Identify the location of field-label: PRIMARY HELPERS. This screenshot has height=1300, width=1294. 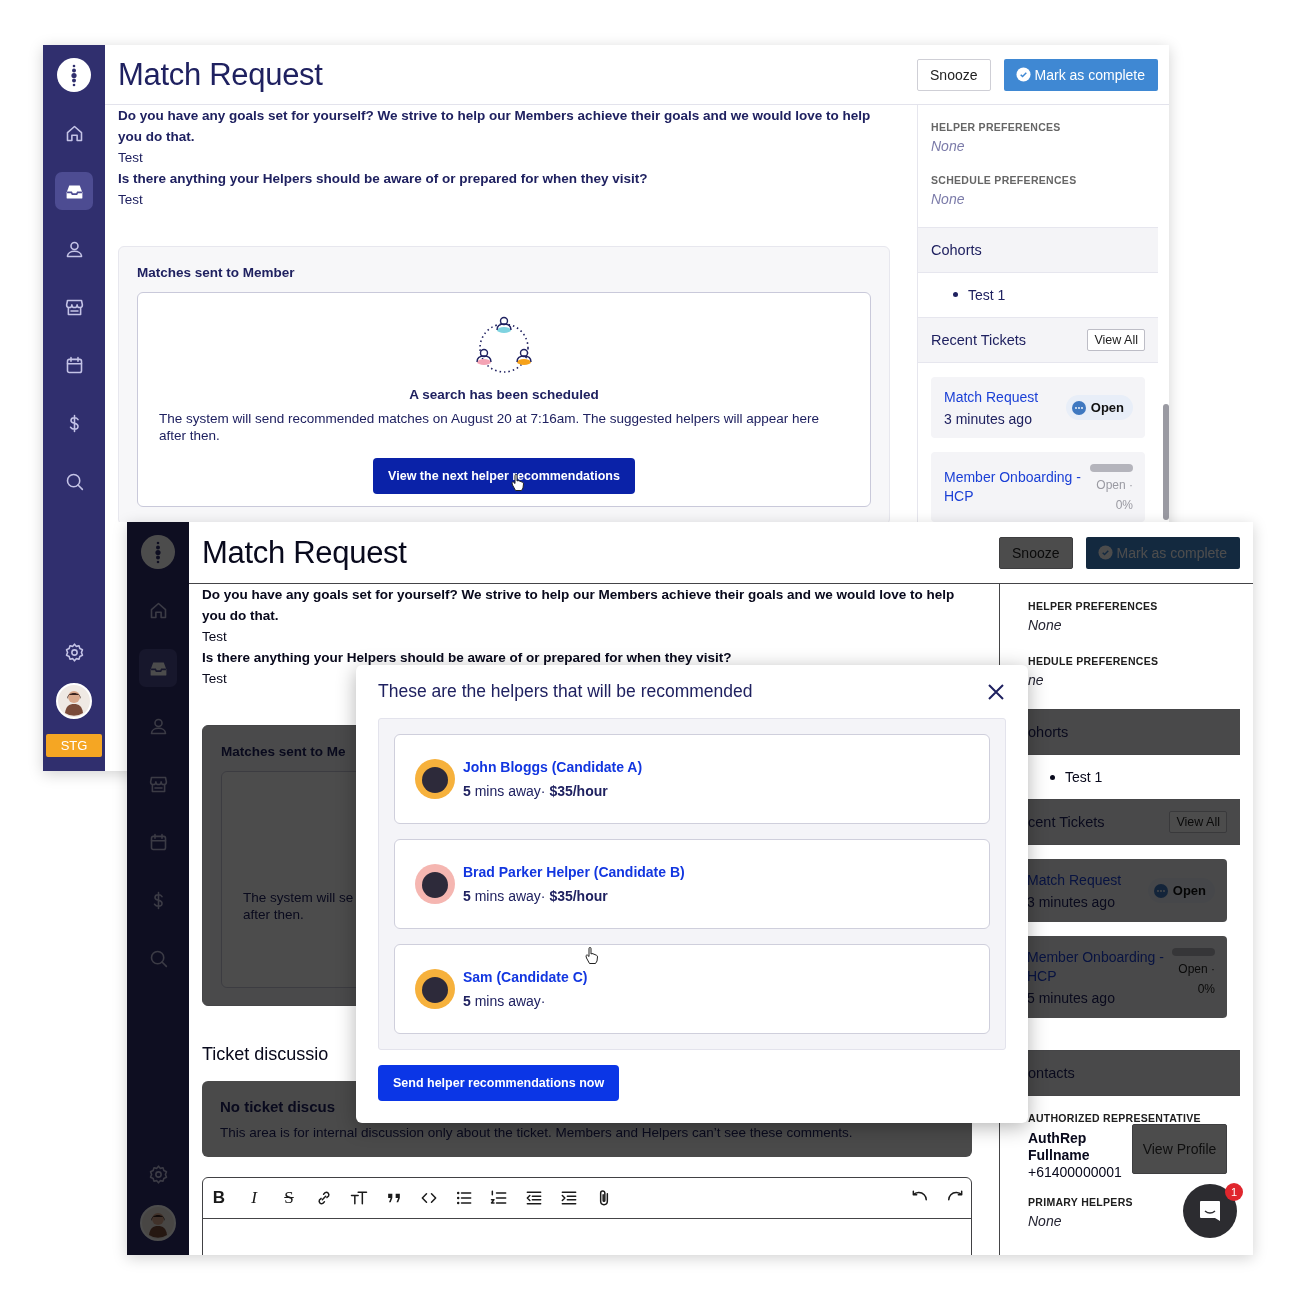
(1081, 1202).